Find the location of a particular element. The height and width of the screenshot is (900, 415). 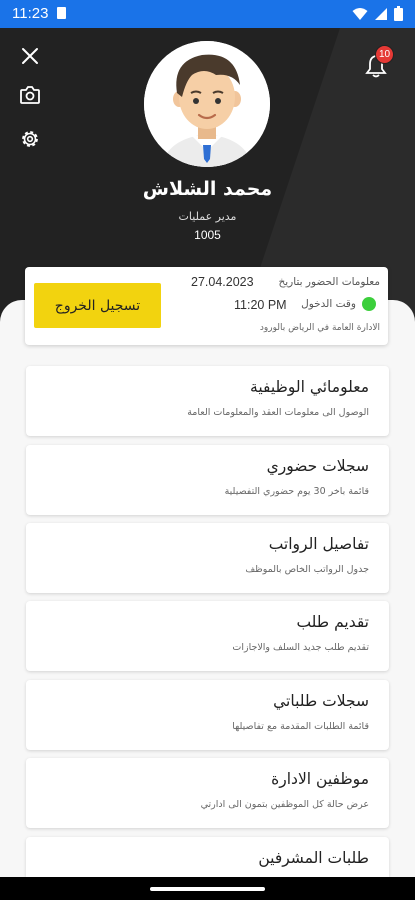

menu-item-title: سجلات حضوري is located at coordinates (317, 466).